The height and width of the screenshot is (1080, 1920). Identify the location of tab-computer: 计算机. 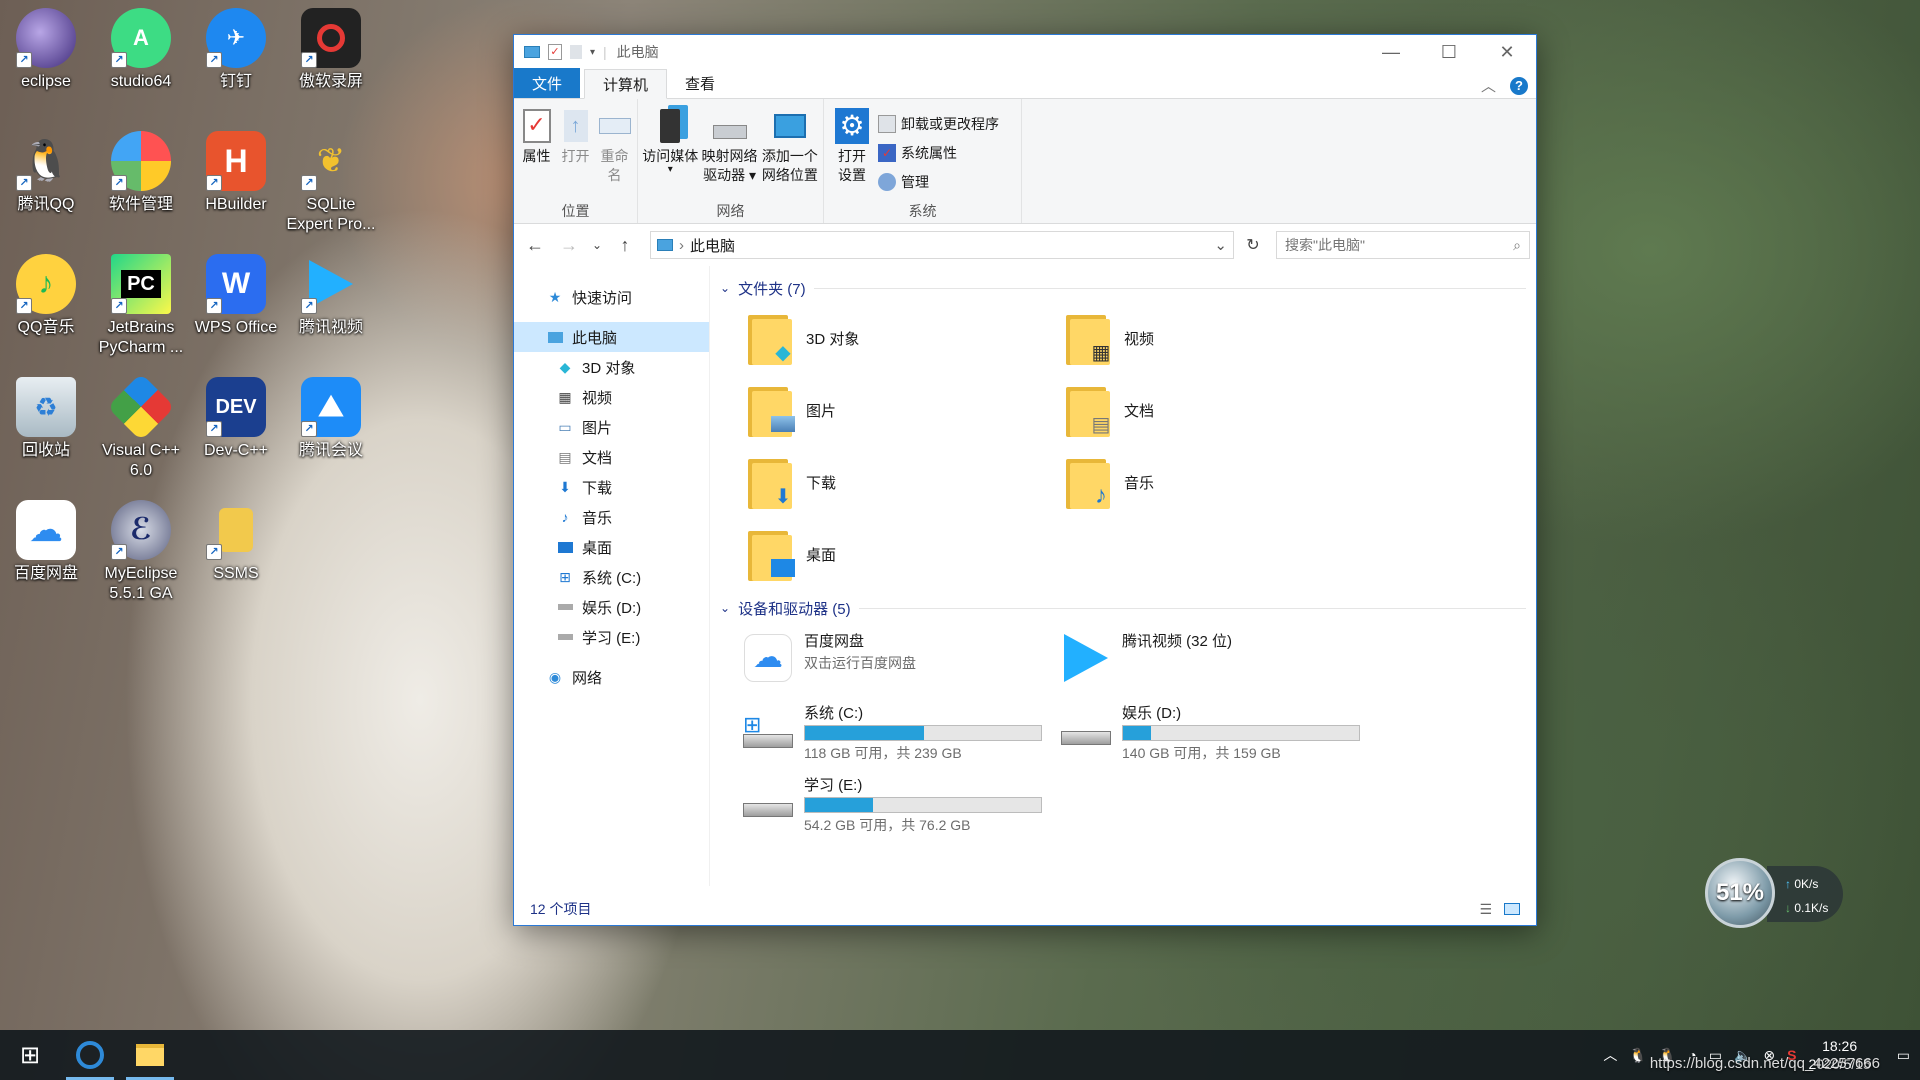
(626, 84).